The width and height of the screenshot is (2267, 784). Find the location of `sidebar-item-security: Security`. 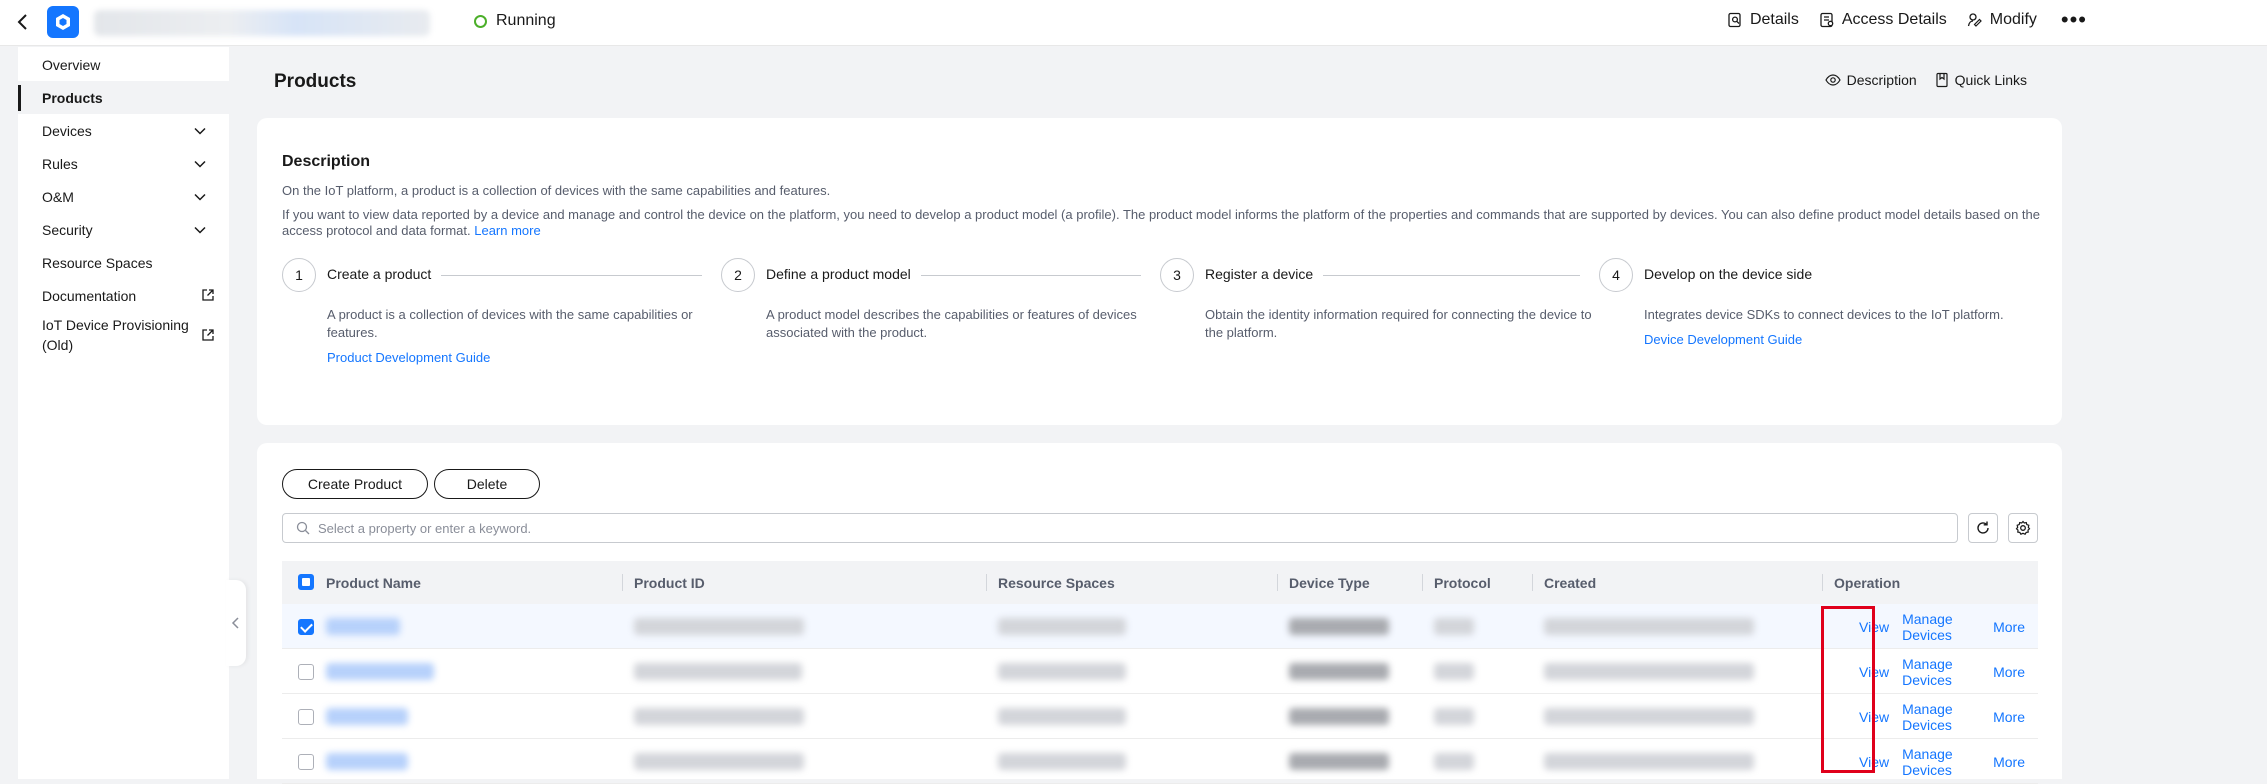

sidebar-item-security: Security is located at coordinates (123, 229).